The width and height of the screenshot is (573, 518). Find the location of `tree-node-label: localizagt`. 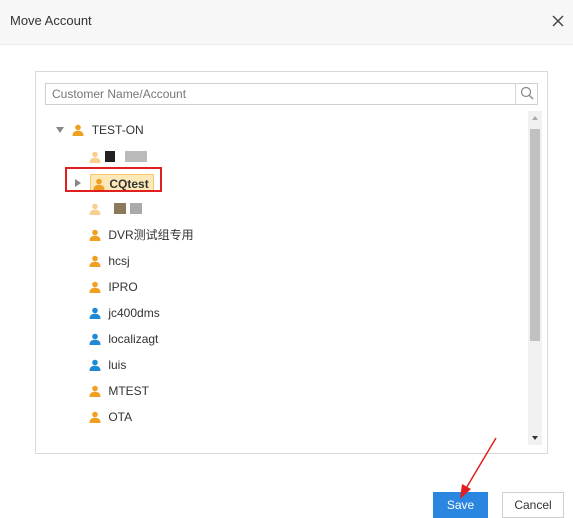

tree-node-label: localizagt is located at coordinates (133, 338).